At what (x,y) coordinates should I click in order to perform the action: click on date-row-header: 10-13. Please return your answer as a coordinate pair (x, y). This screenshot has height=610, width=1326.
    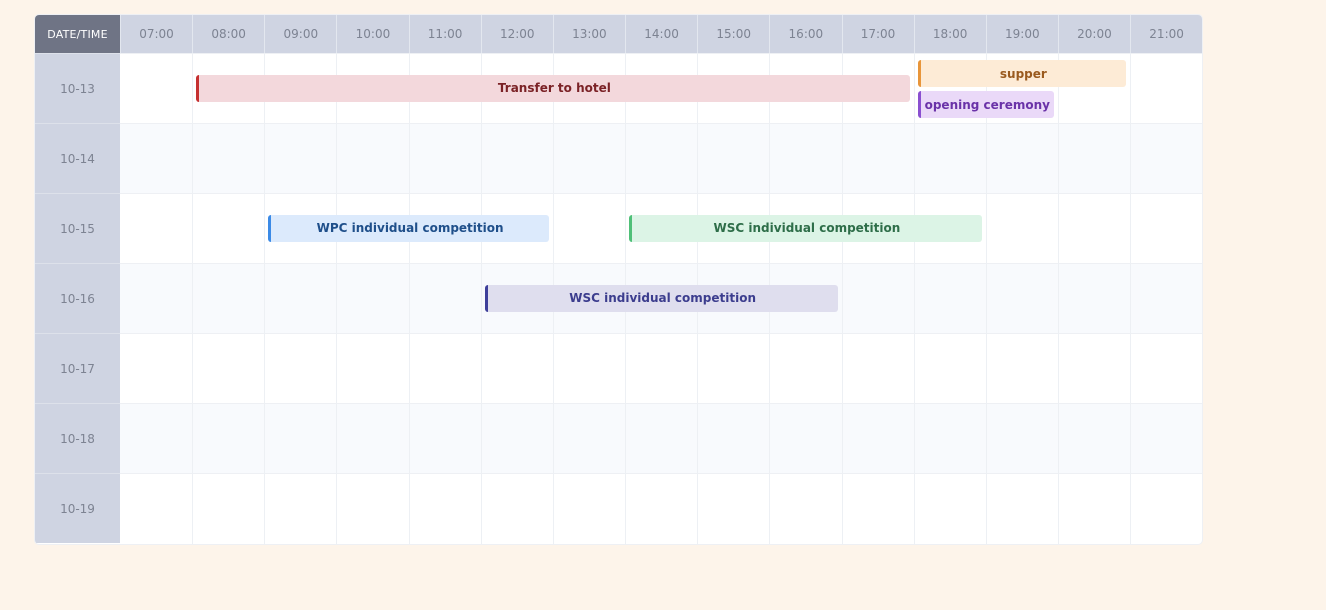
    Looking at the image, I should click on (77, 88).